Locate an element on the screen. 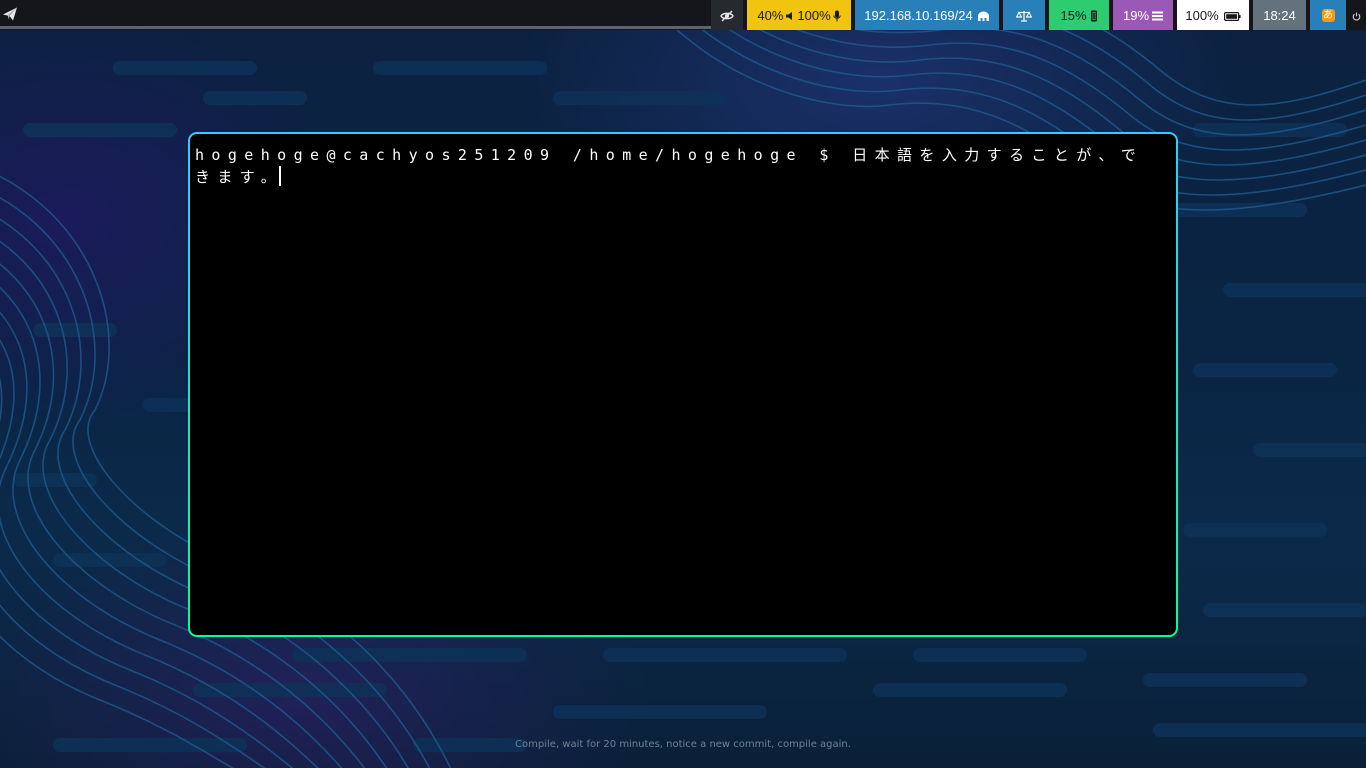 This screenshot has height=768, width=1366. mic-value: 100% is located at coordinates (814, 15).